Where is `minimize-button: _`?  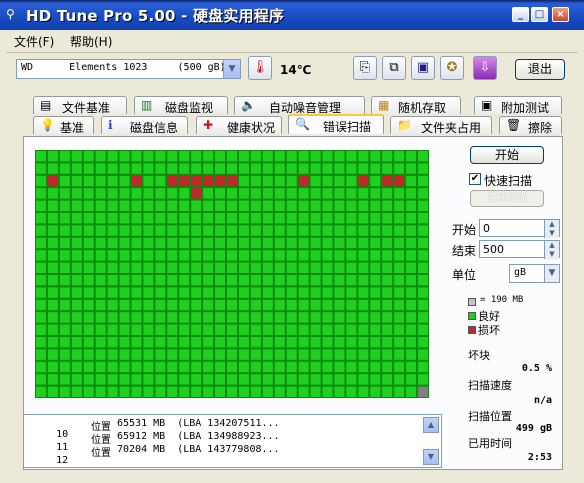
minimize-button: _ is located at coordinates (520, 14).